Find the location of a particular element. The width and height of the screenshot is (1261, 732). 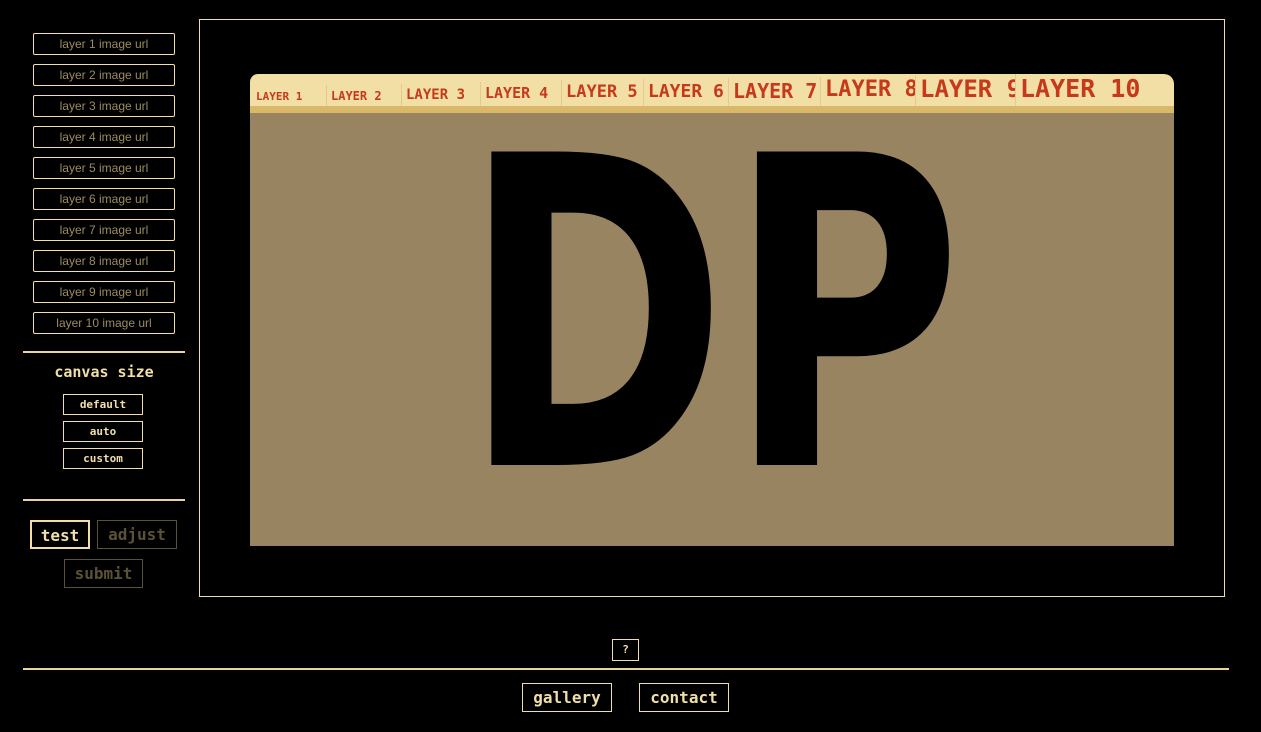

tab-layer-4: LAYER 4 is located at coordinates (520, 94).